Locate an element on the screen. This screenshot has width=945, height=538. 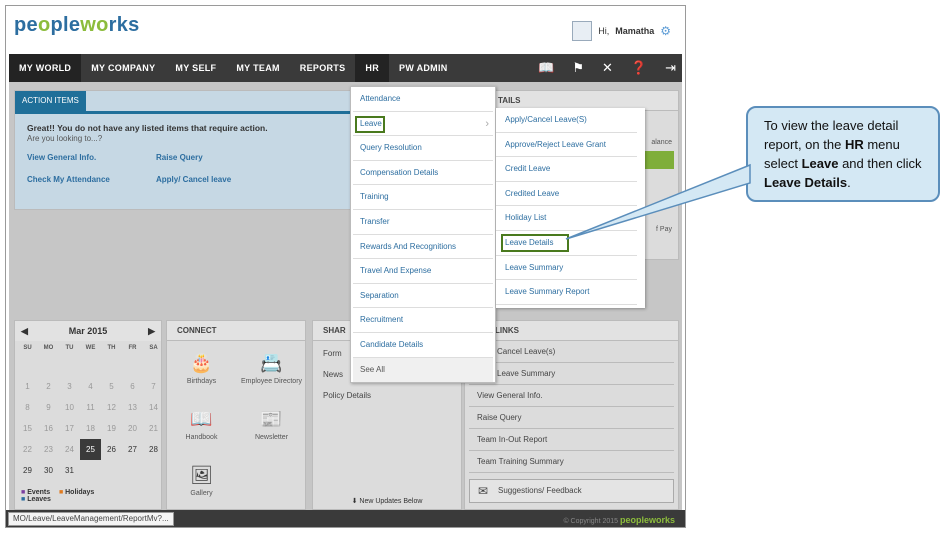
next-month-icon: ▶ is located at coordinates (151, 331).